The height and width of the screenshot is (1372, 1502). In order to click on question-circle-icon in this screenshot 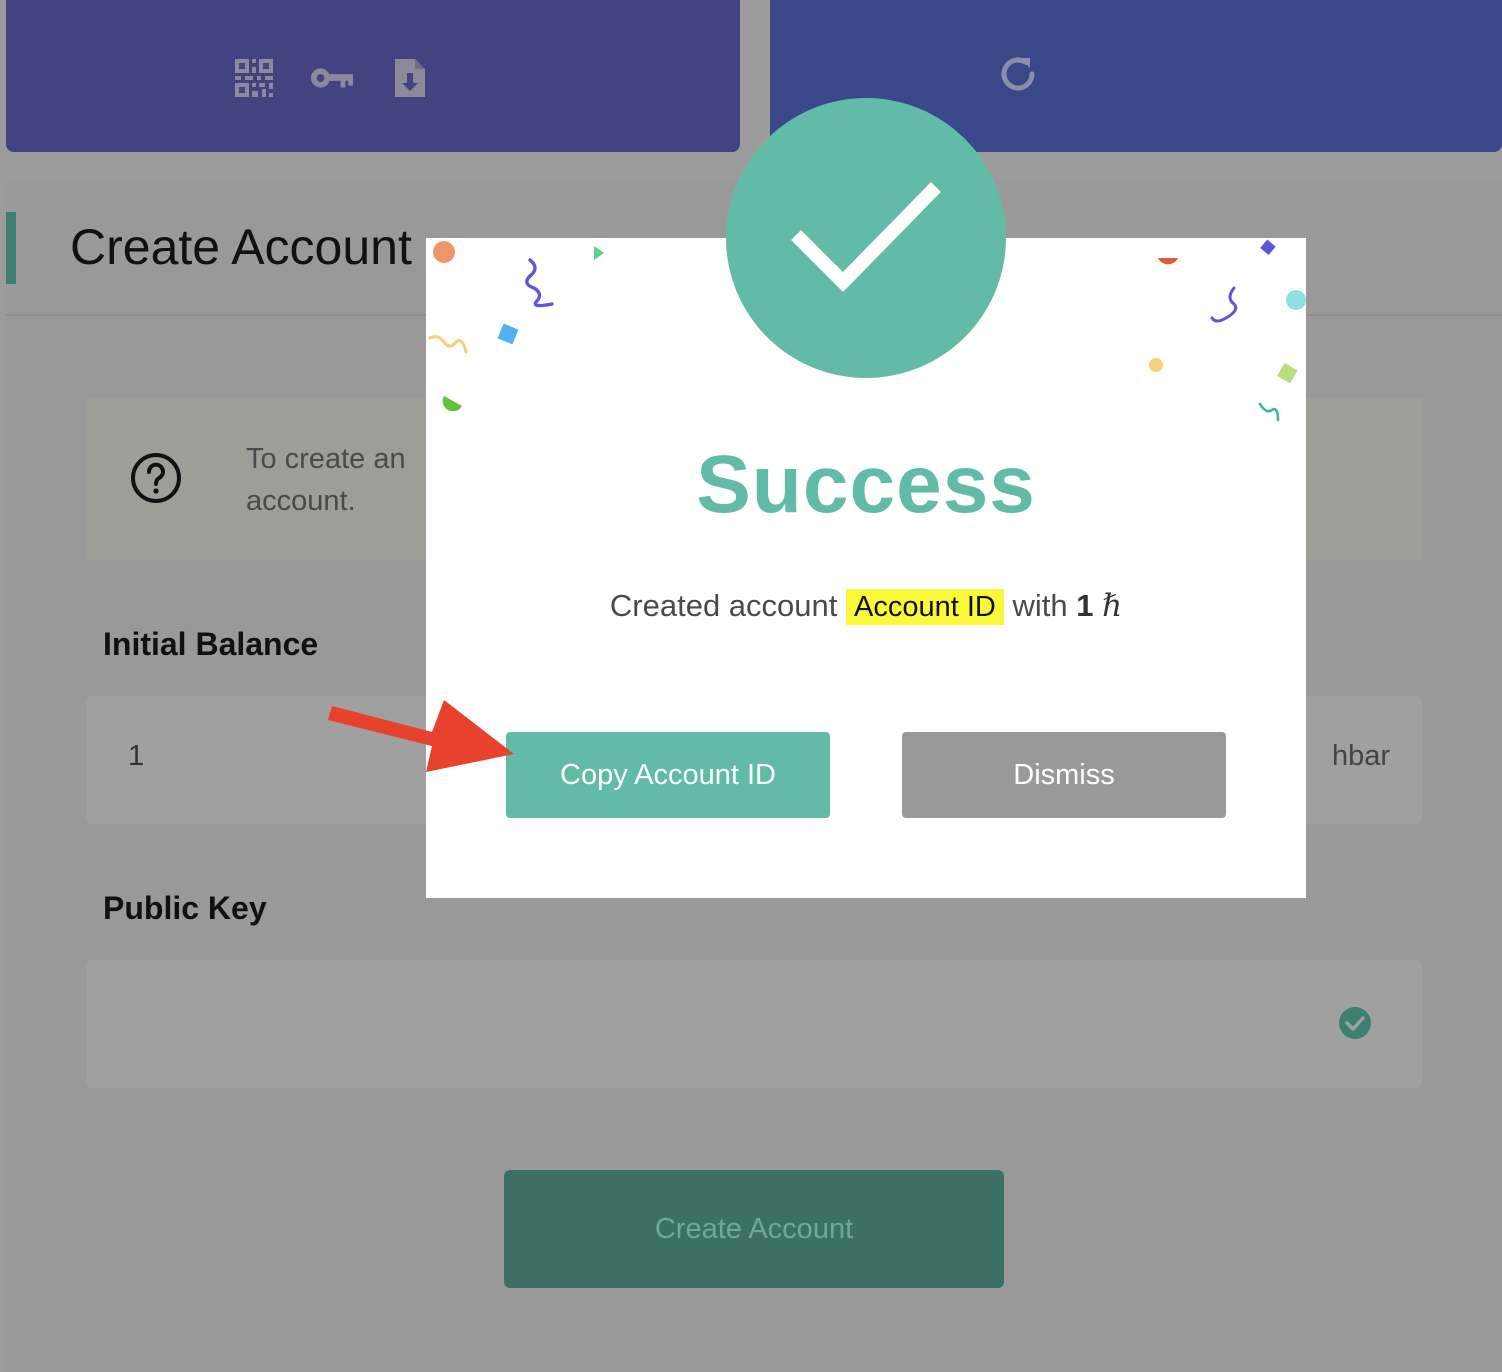, I will do `click(156, 478)`.